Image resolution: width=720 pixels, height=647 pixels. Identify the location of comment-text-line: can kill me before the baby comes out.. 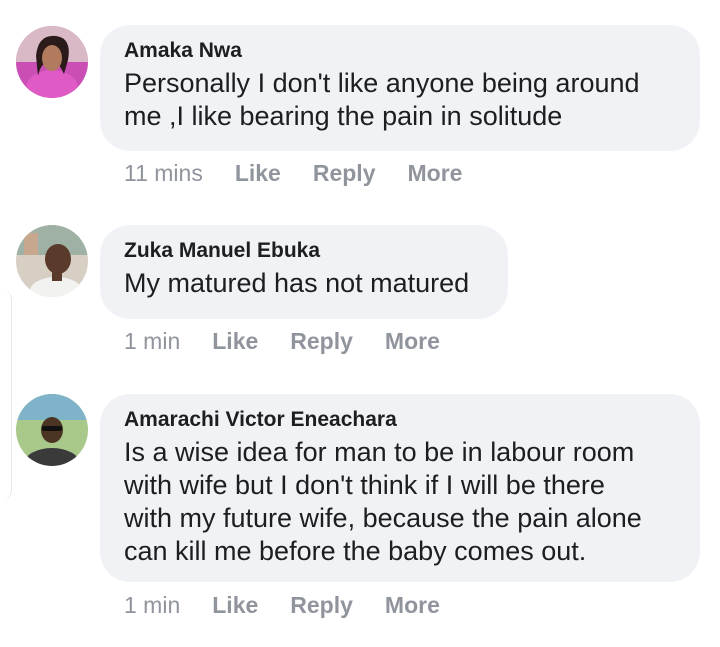
(355, 551).